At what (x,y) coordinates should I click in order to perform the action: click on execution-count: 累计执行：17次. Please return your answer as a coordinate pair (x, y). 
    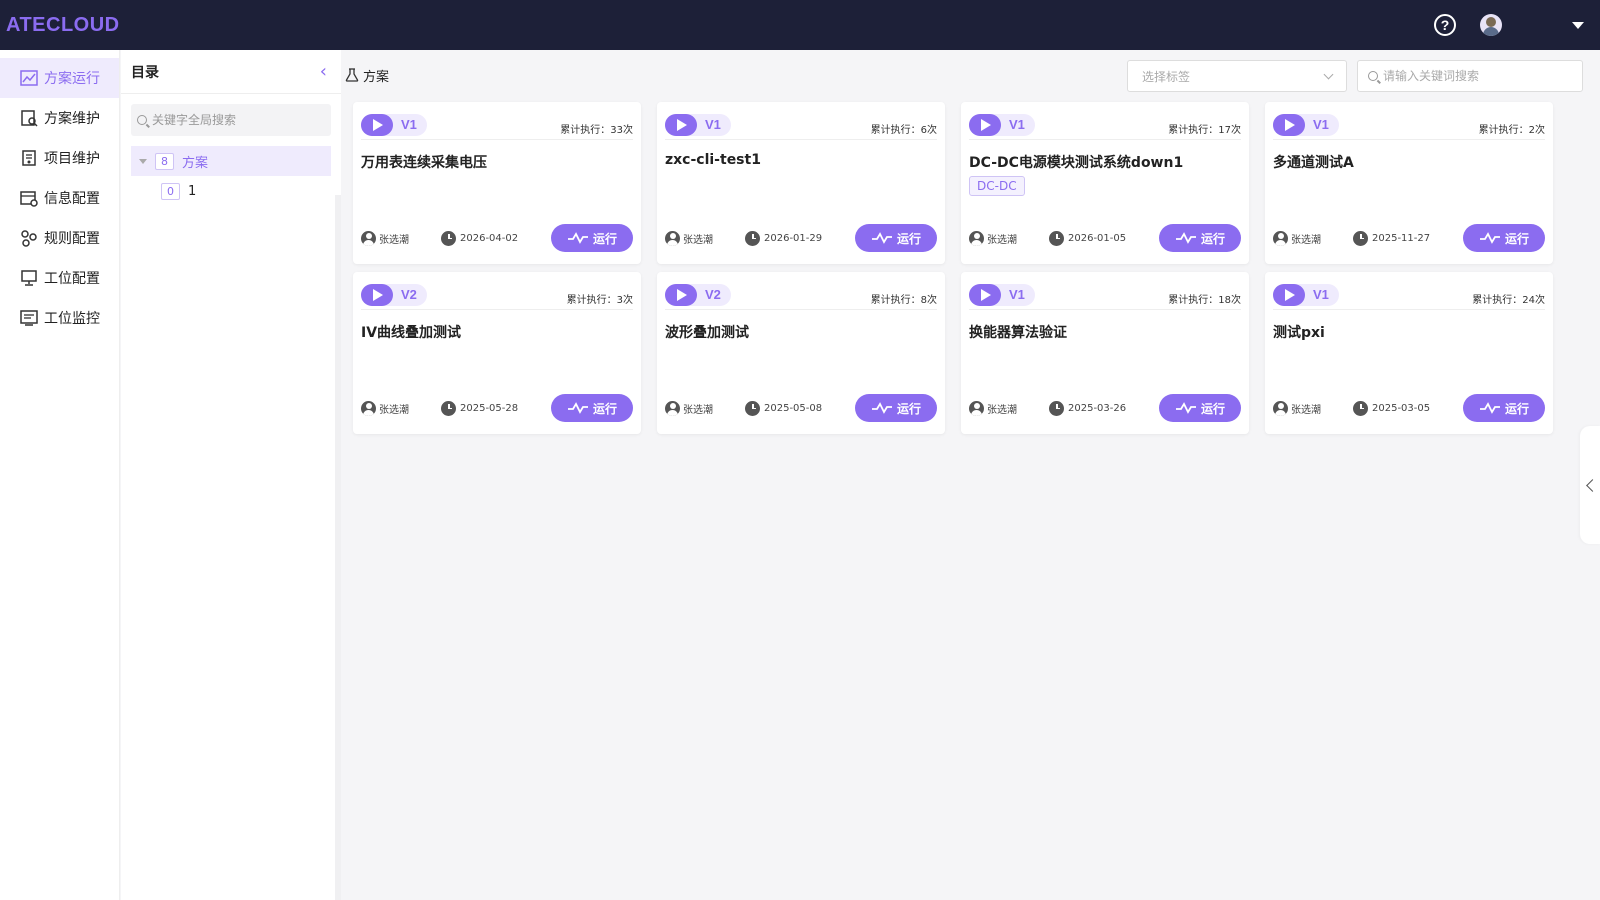
    Looking at the image, I should click on (1204, 130).